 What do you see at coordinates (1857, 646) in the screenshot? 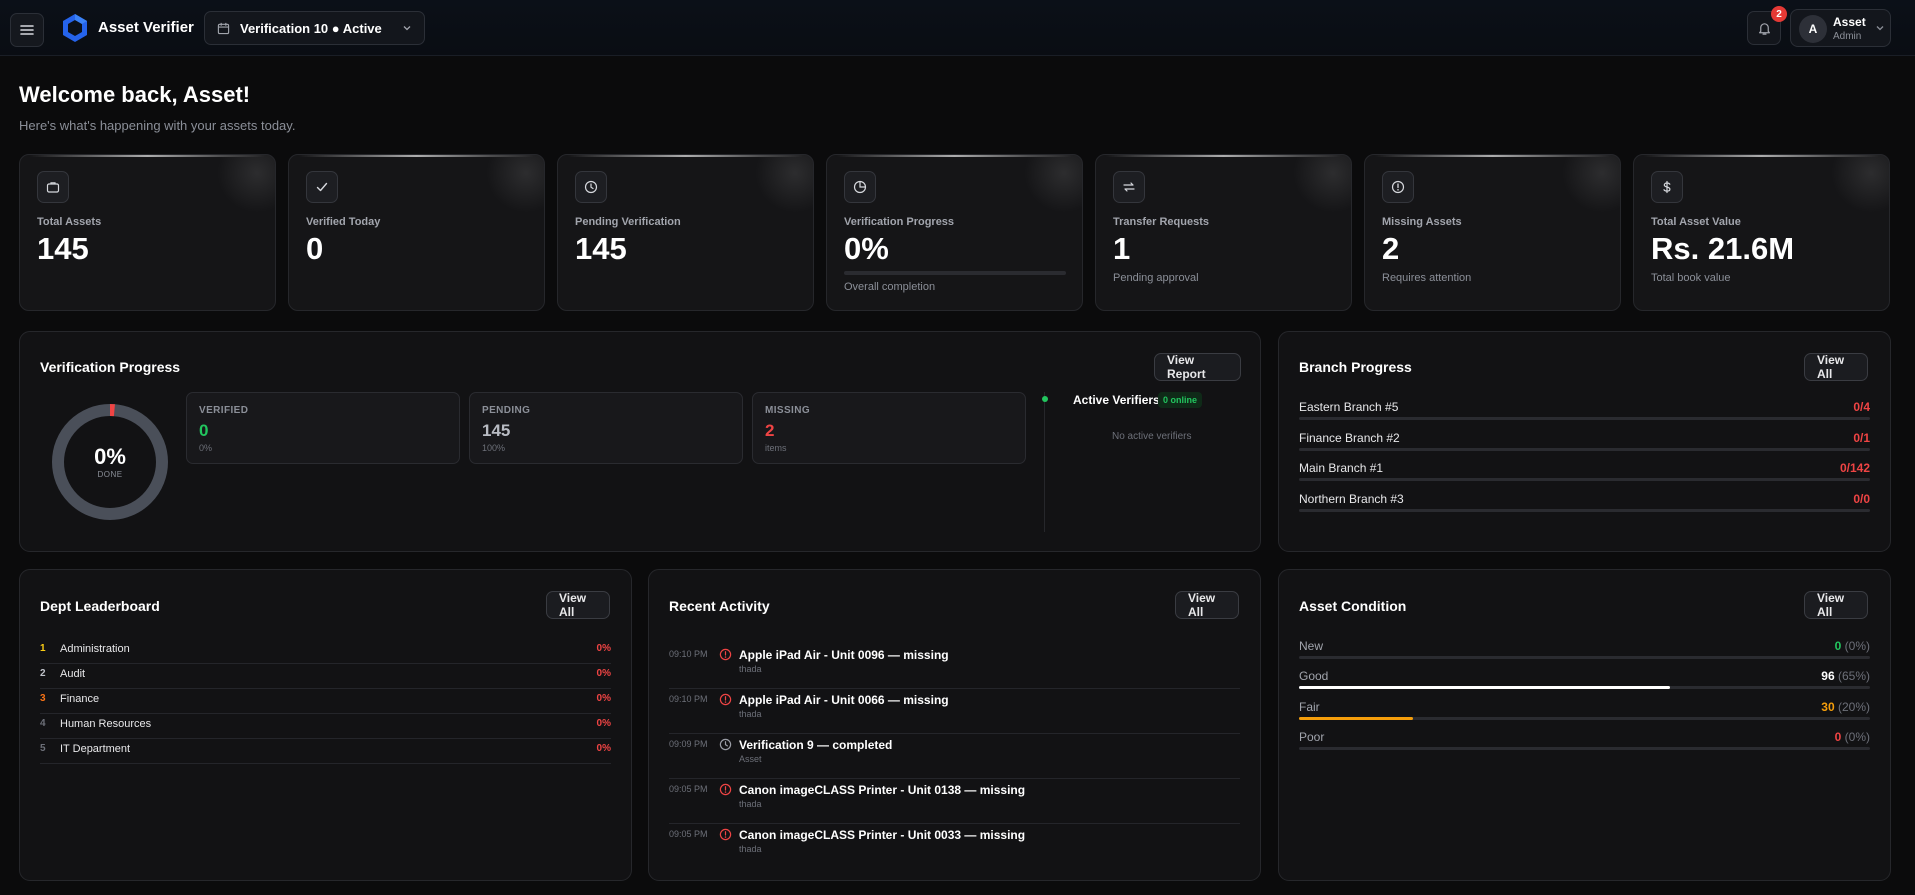
I see `condition-percent: (0%)` at bounding box center [1857, 646].